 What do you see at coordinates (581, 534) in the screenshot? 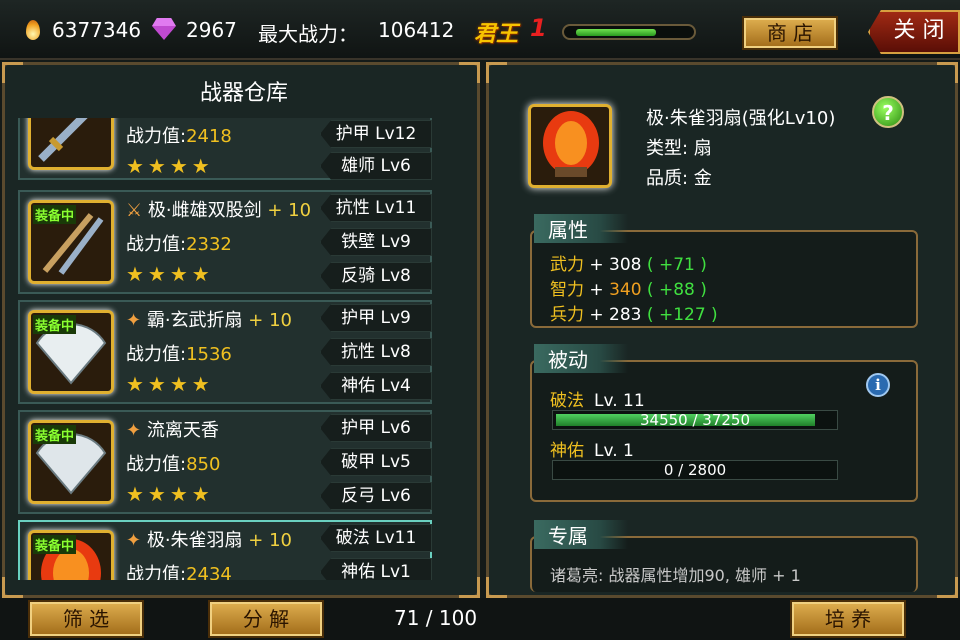
I see `exclusive-header: 专属` at bounding box center [581, 534].